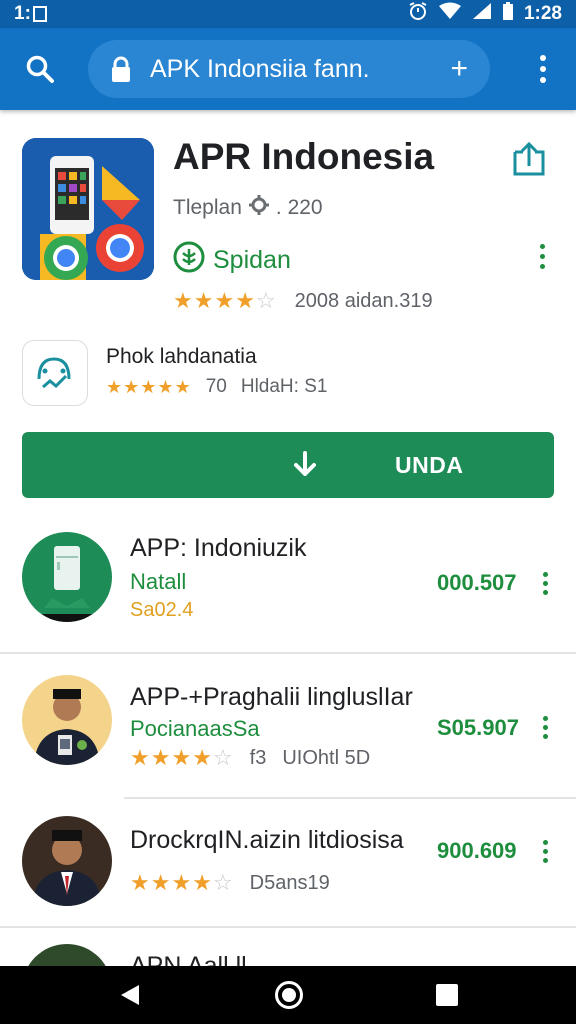 The image size is (576, 1024). Describe the element at coordinates (478, 727) in the screenshot. I see `list-item-price: S05.907` at that location.